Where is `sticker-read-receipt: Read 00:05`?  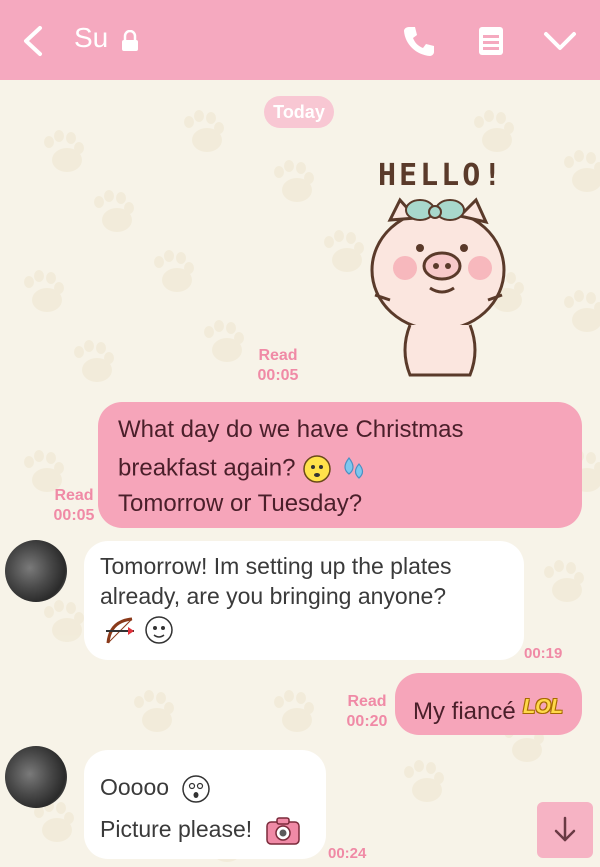
sticker-read-receipt: Read 00:05 is located at coordinates (278, 366).